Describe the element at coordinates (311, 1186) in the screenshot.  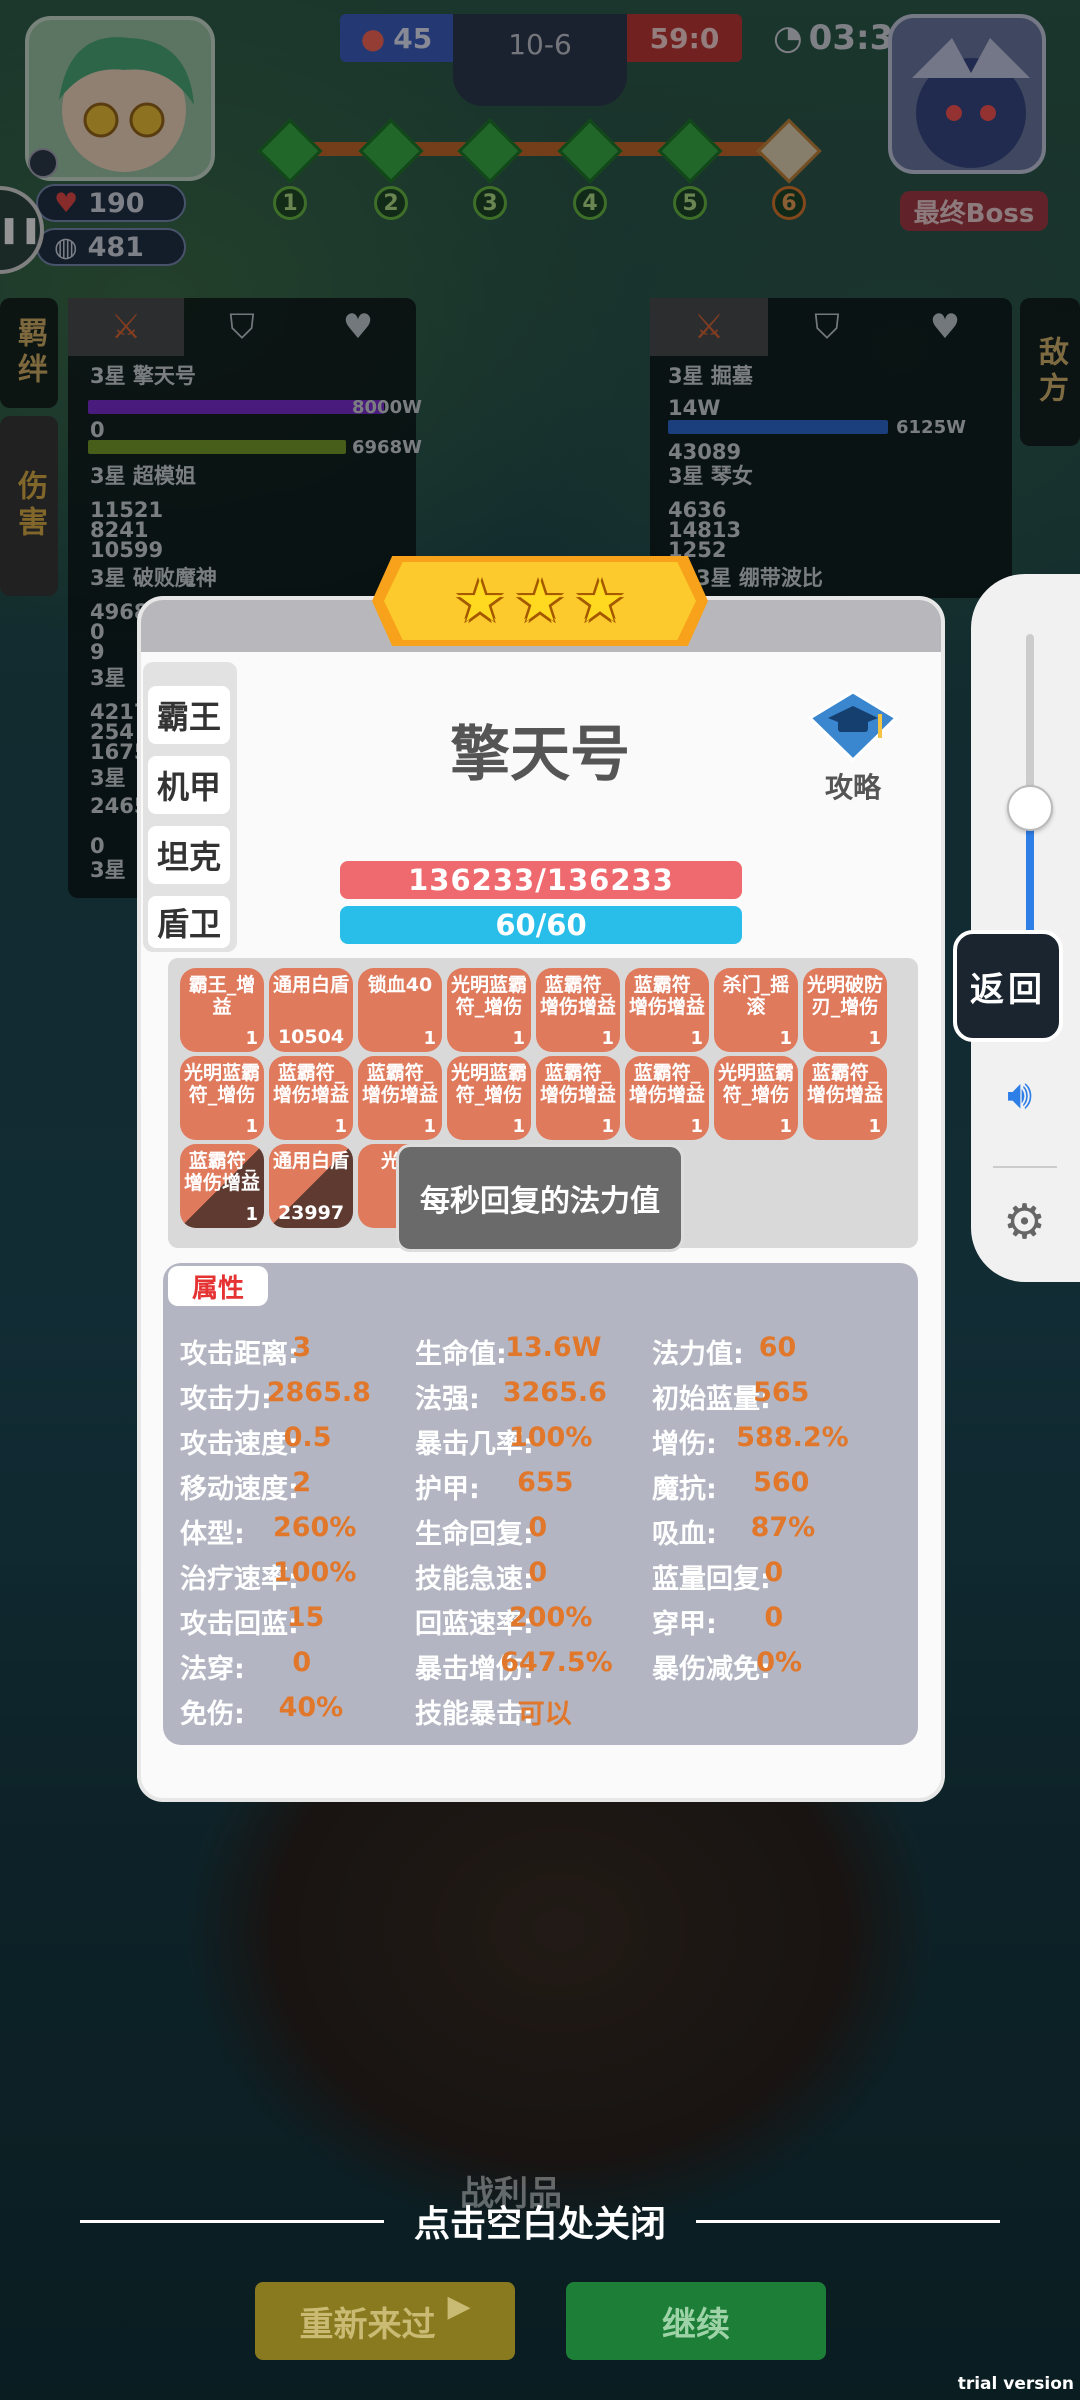
I see `equipment-item: 通用白盾 23997` at that location.